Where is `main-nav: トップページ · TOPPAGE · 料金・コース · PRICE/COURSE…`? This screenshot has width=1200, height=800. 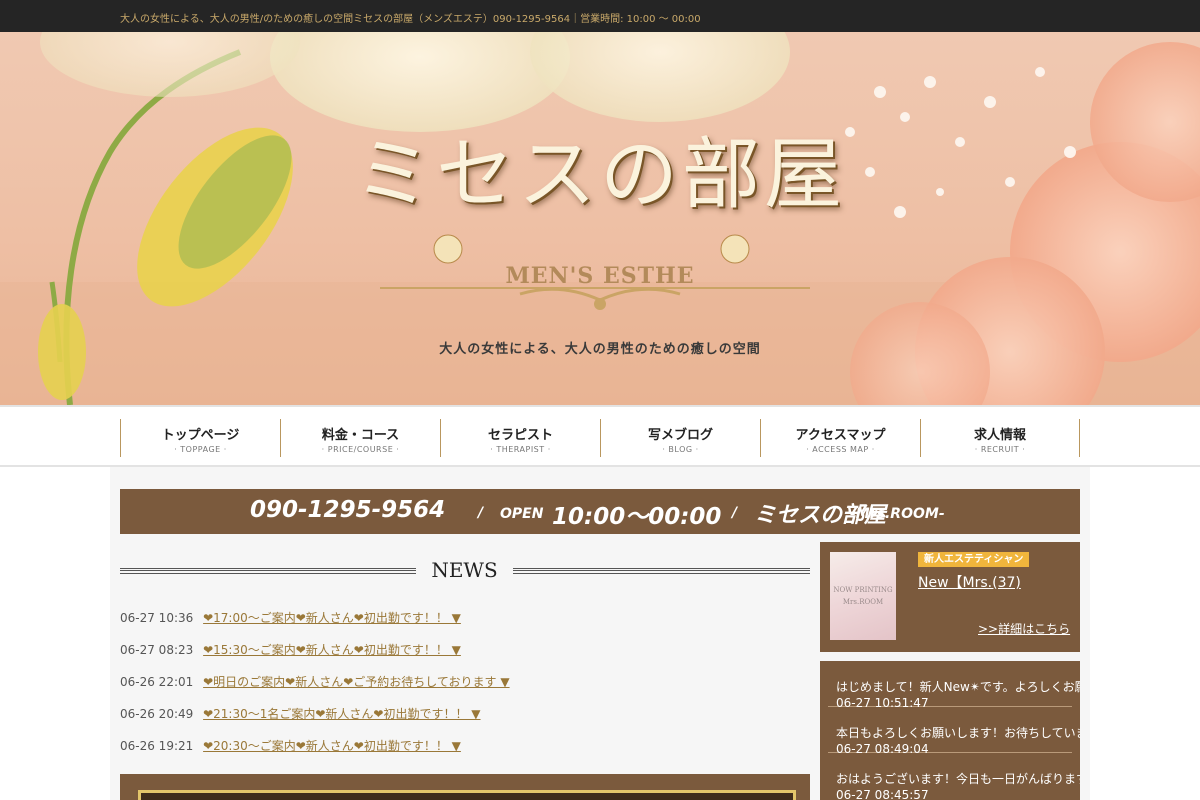
main-nav: トップページ · TOPPAGE · 料金・コース · PRICE/COURSE… is located at coordinates (600, 436).